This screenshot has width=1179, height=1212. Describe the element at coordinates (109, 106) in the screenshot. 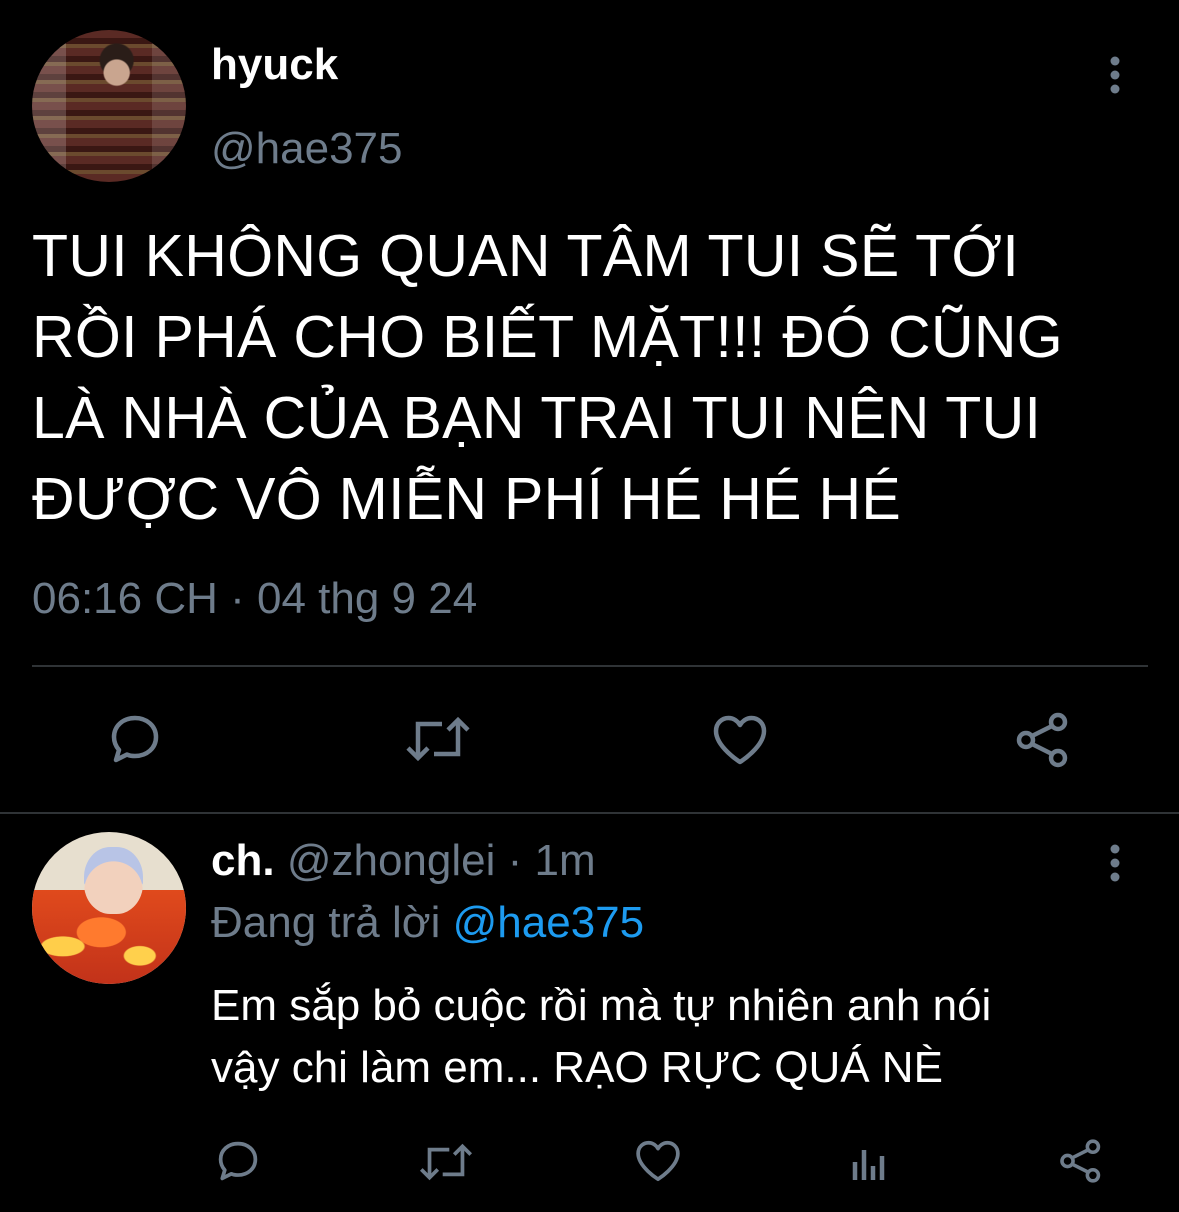

I see `author-avatar` at that location.